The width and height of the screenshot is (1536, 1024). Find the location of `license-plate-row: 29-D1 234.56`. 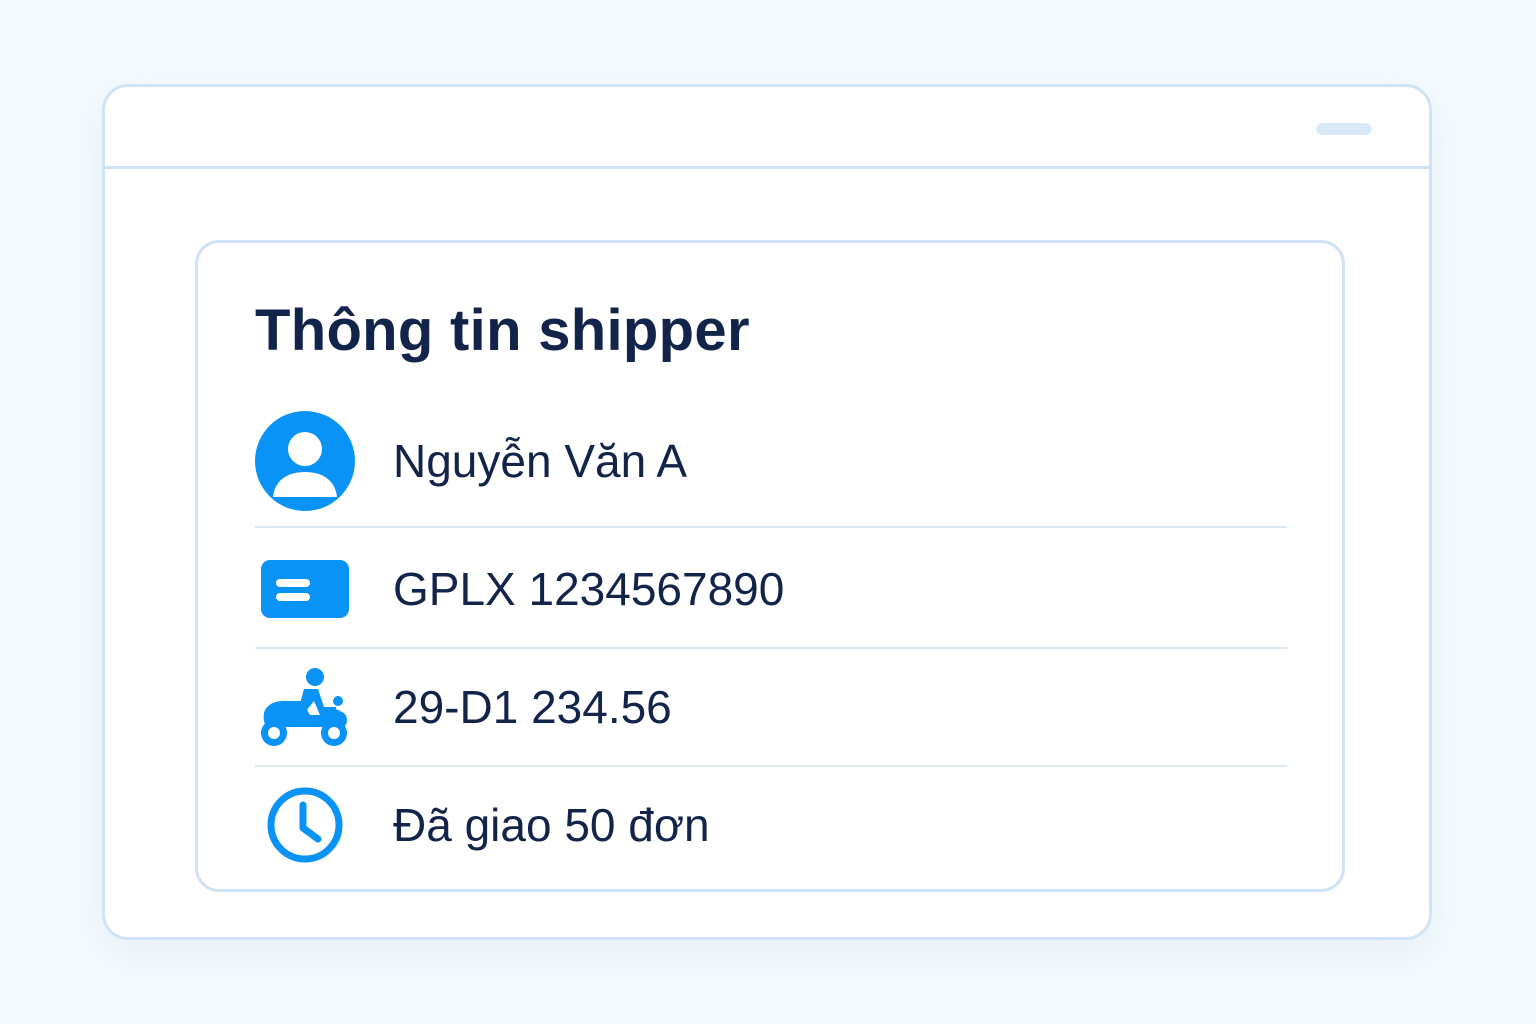

license-plate-row: 29-D1 234.56 is located at coordinates (771, 707).